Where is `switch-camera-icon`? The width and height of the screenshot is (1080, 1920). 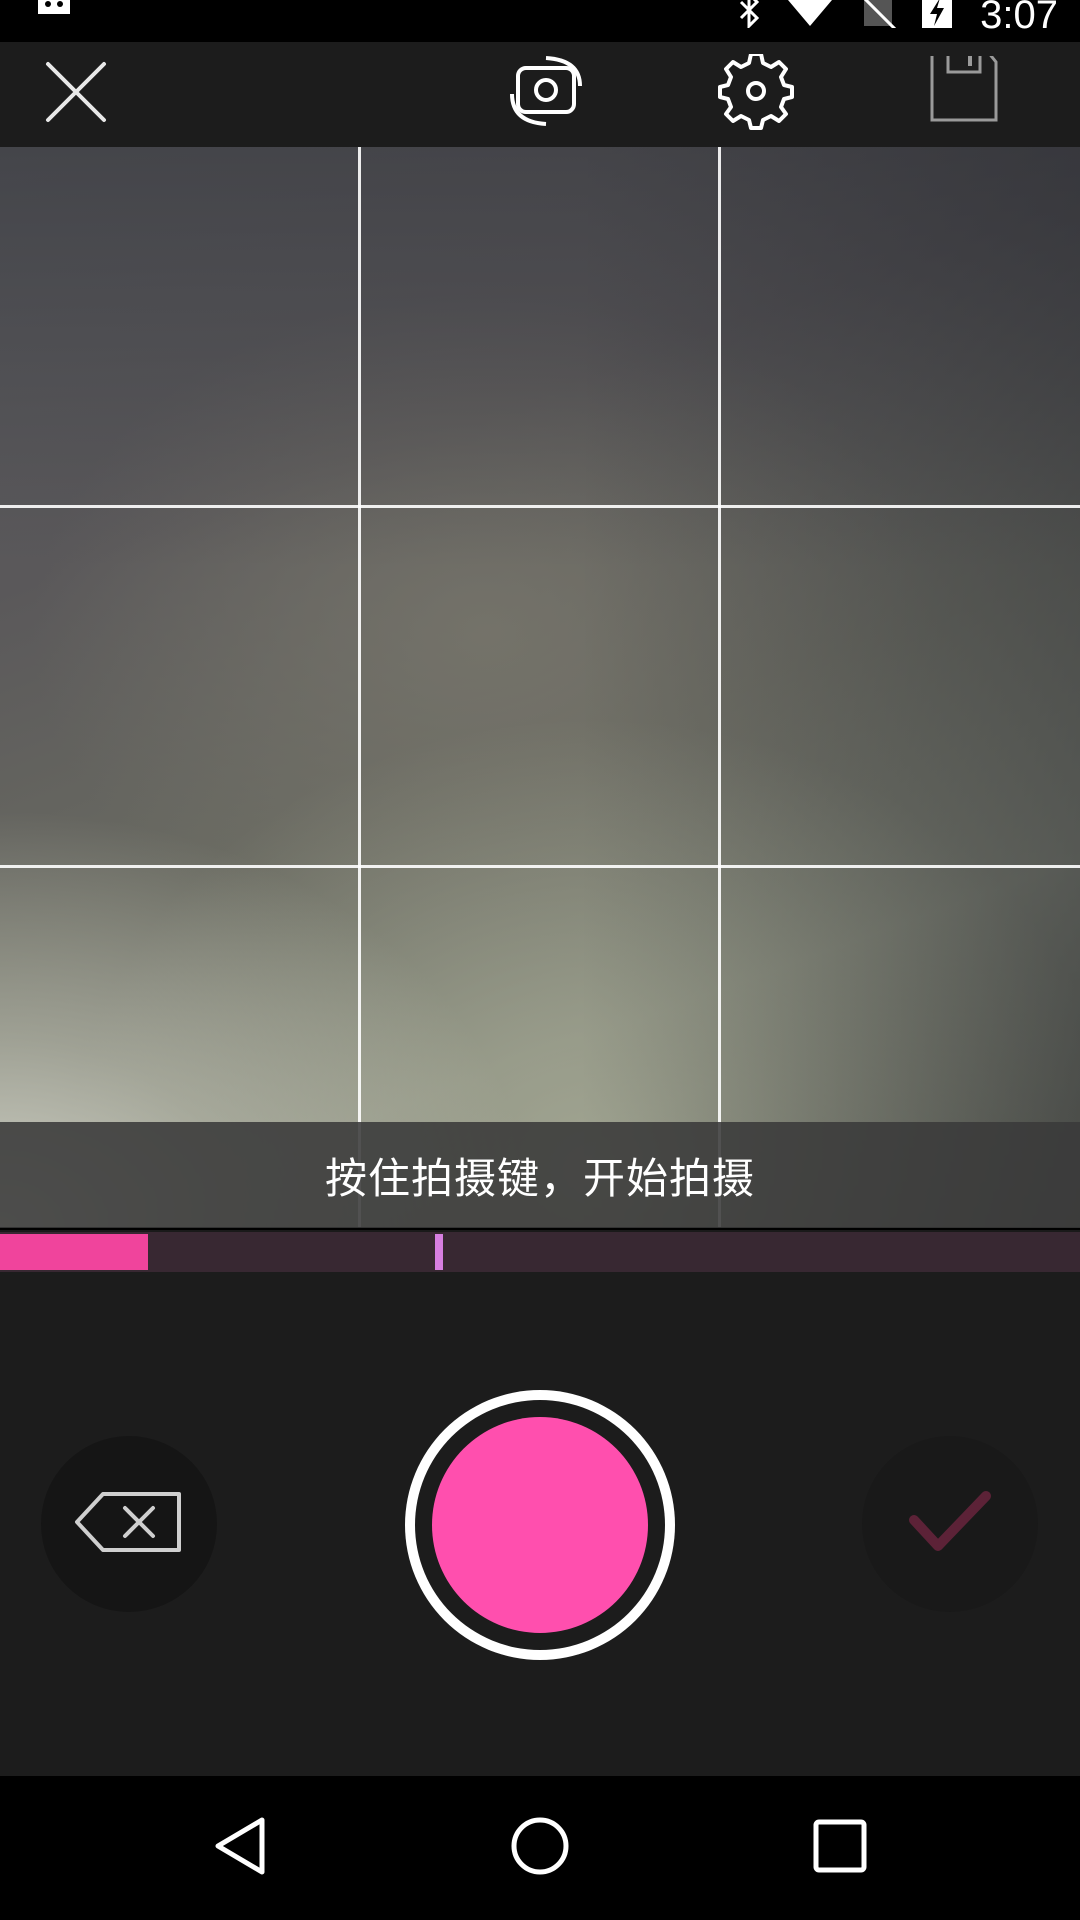 switch-camera-icon is located at coordinates (546, 92).